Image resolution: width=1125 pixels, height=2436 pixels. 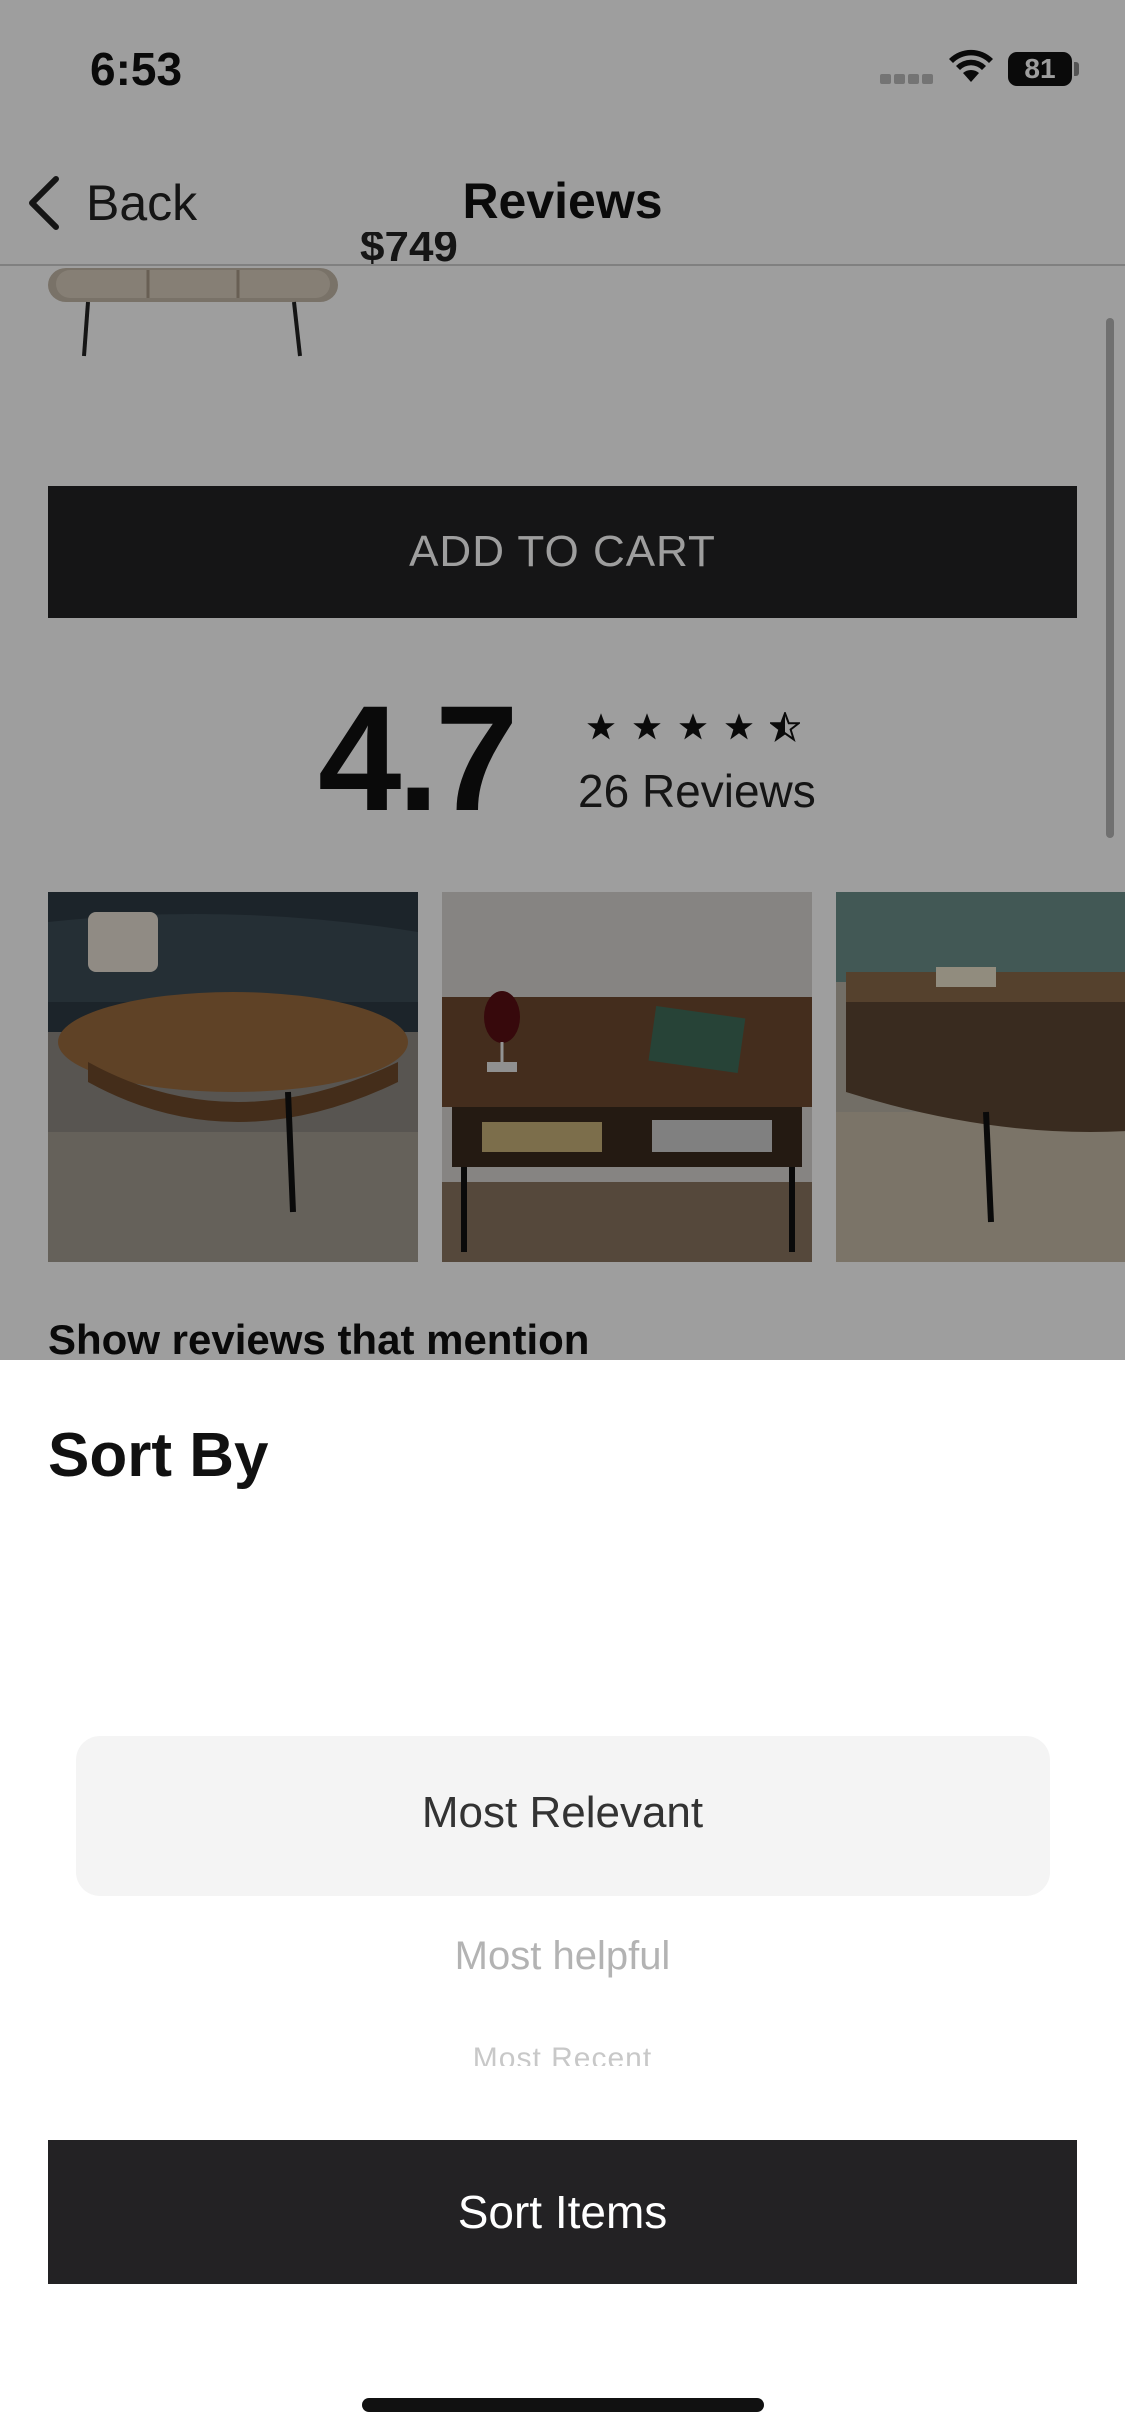 What do you see at coordinates (158, 1455) in the screenshot?
I see `sheet-title: Sort By` at bounding box center [158, 1455].